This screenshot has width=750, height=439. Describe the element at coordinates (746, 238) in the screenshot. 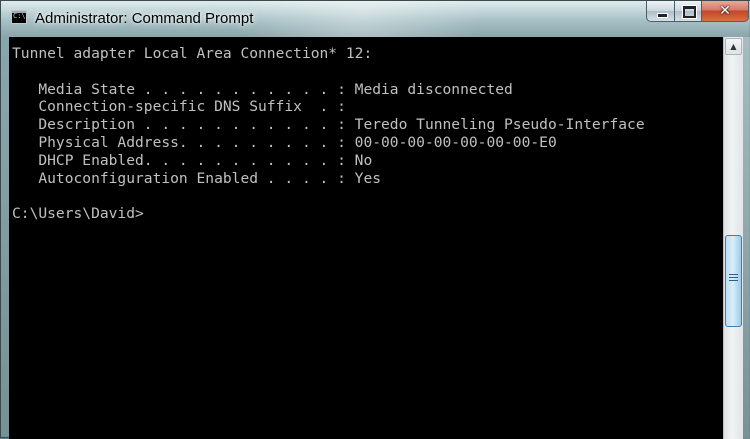

I see `window-frame-right` at that location.